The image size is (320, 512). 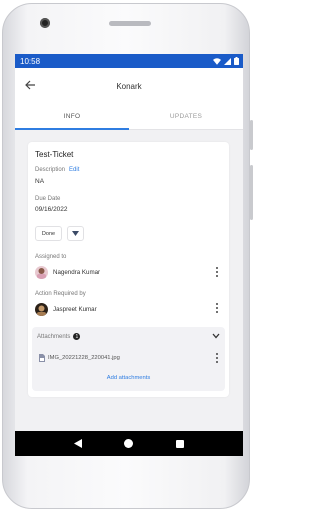 What do you see at coordinates (45, 23) in the screenshot?
I see `front-camera` at bounding box center [45, 23].